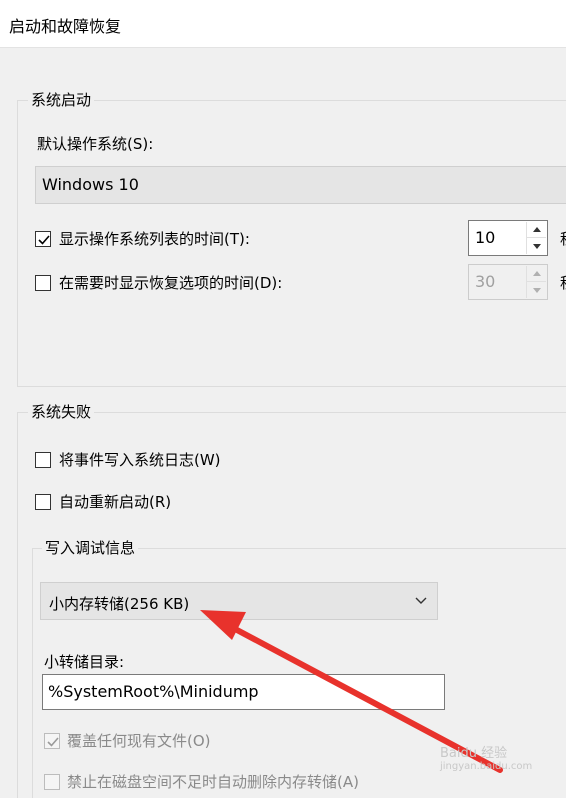 The width and height of the screenshot is (566, 798). What do you see at coordinates (474, 753) in the screenshot?
I see `watermark-text: Baidu 经验` at bounding box center [474, 753].